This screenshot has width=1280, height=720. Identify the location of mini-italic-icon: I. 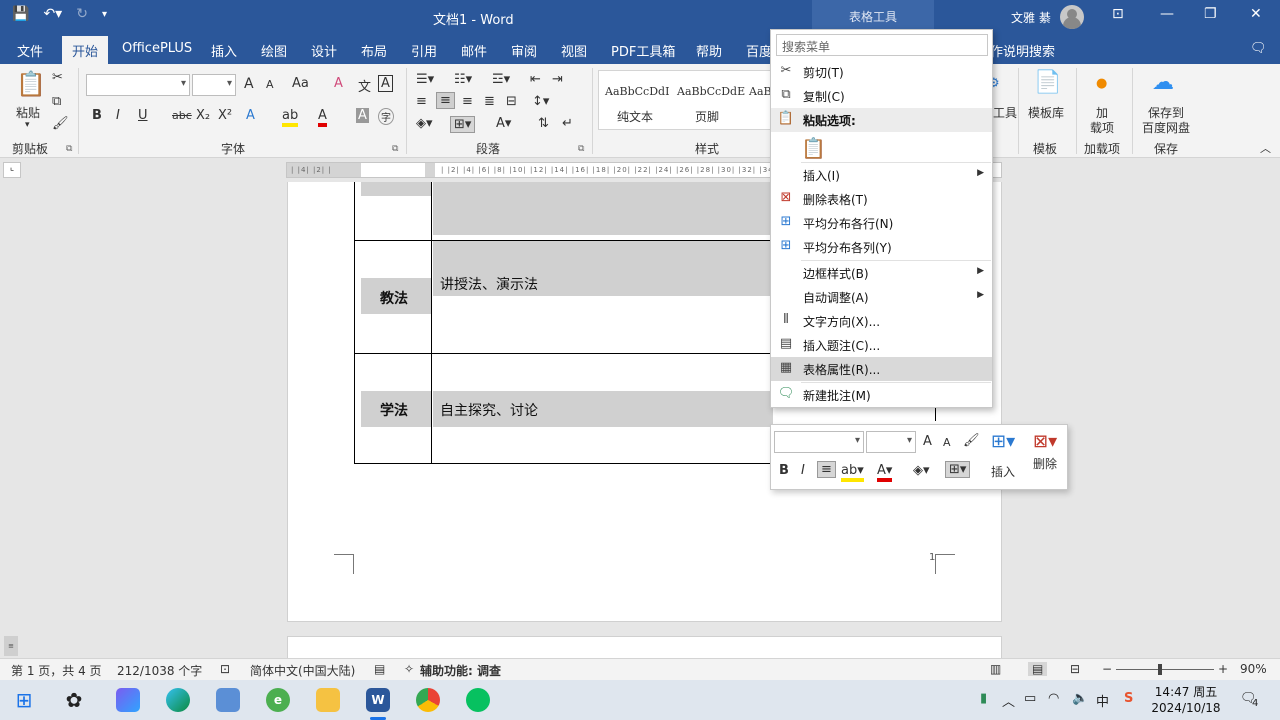
(803, 470).